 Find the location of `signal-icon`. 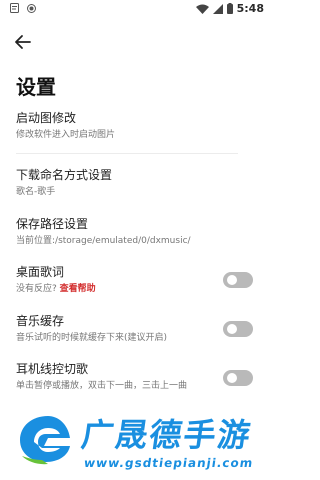

signal-icon is located at coordinates (217, 8).